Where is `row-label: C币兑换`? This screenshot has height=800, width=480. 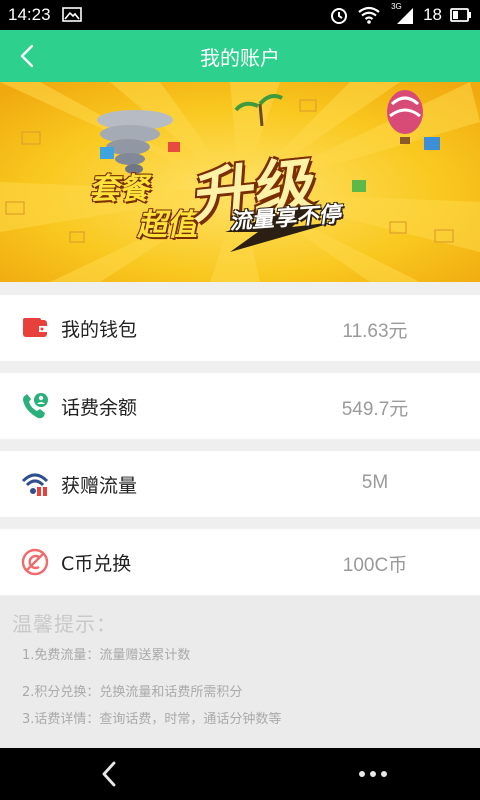 row-label: C币兑换 is located at coordinates (96, 564).